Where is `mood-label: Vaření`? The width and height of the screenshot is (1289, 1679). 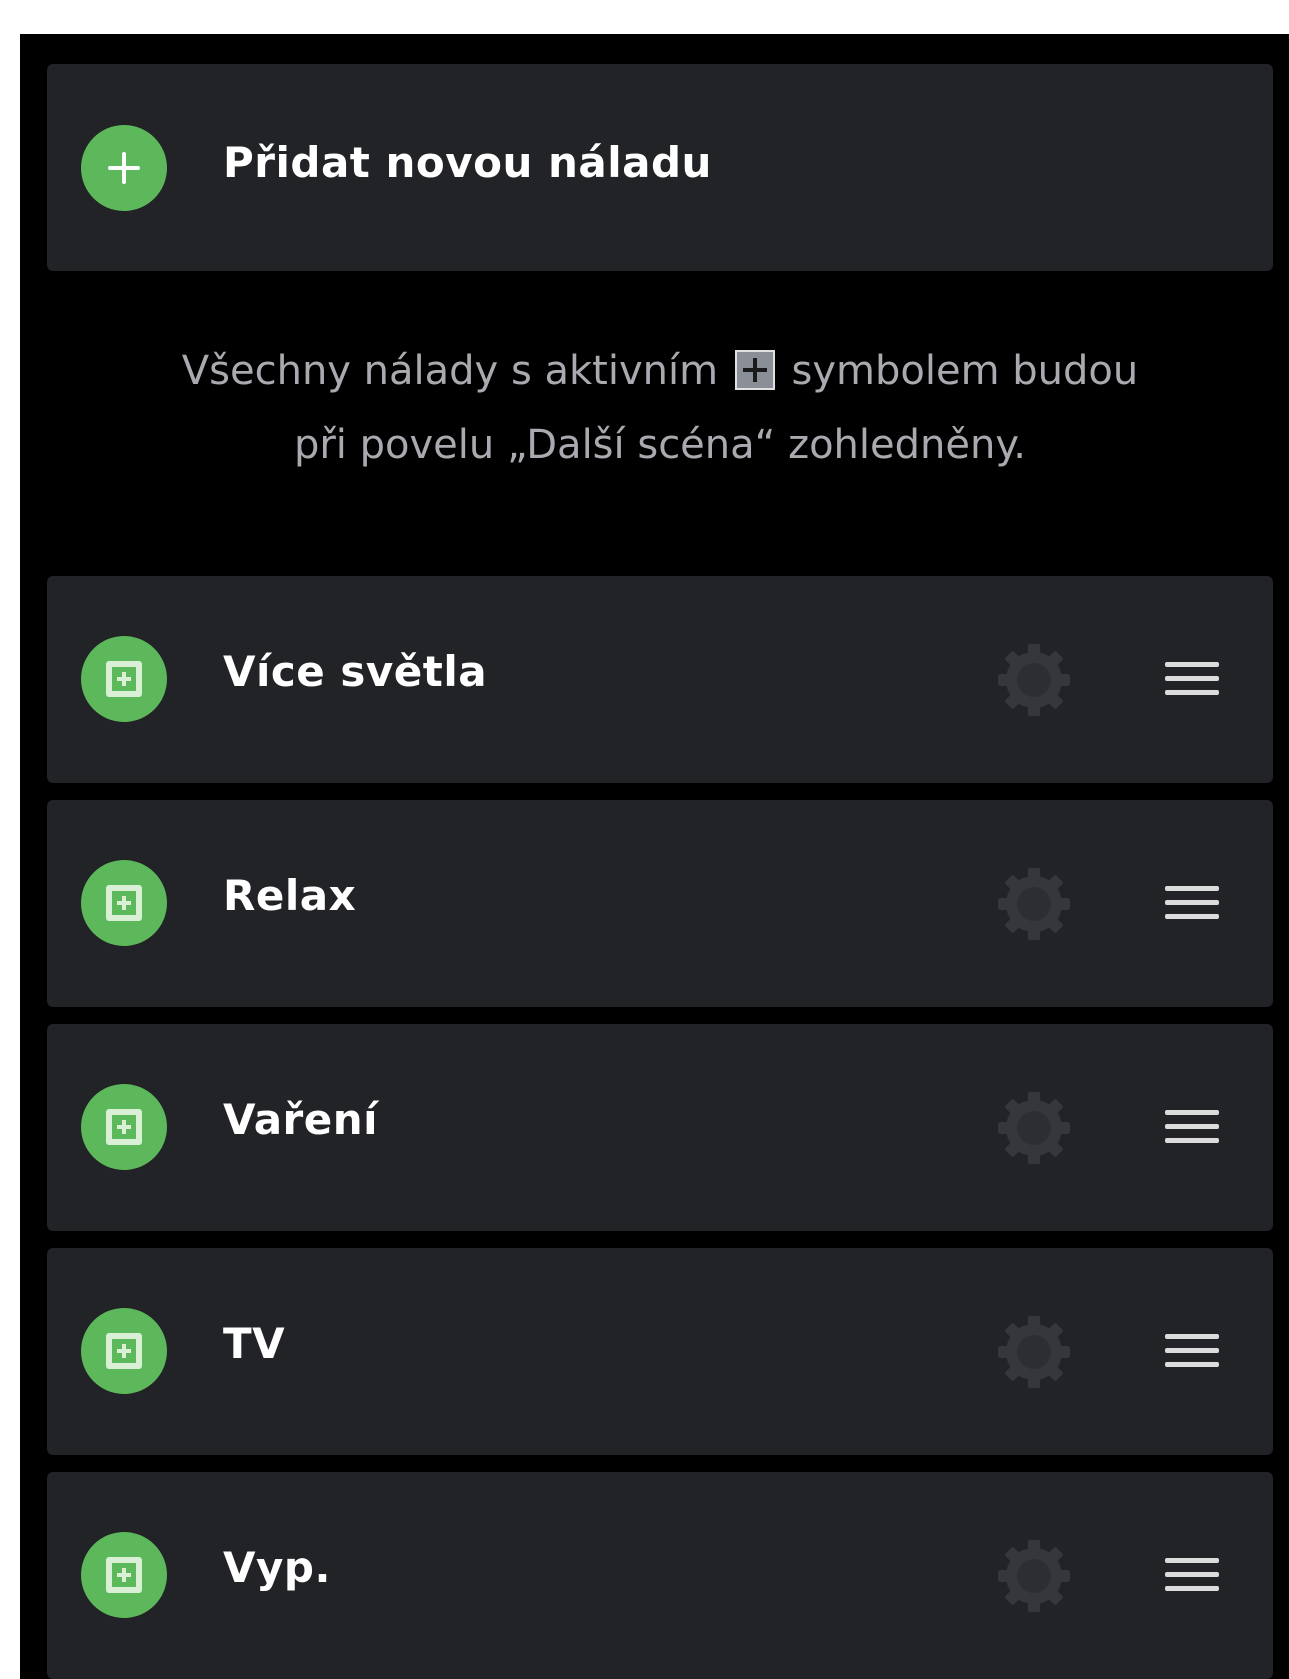 mood-label: Vaření is located at coordinates (301, 1119).